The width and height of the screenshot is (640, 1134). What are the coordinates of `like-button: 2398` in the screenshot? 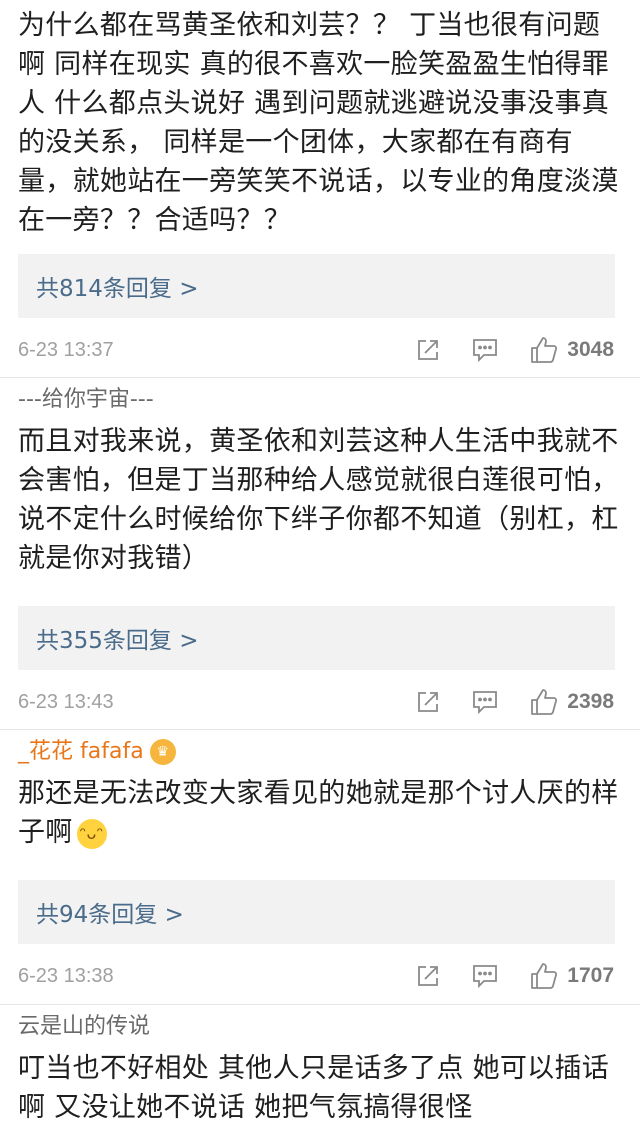 It's located at (571, 702).